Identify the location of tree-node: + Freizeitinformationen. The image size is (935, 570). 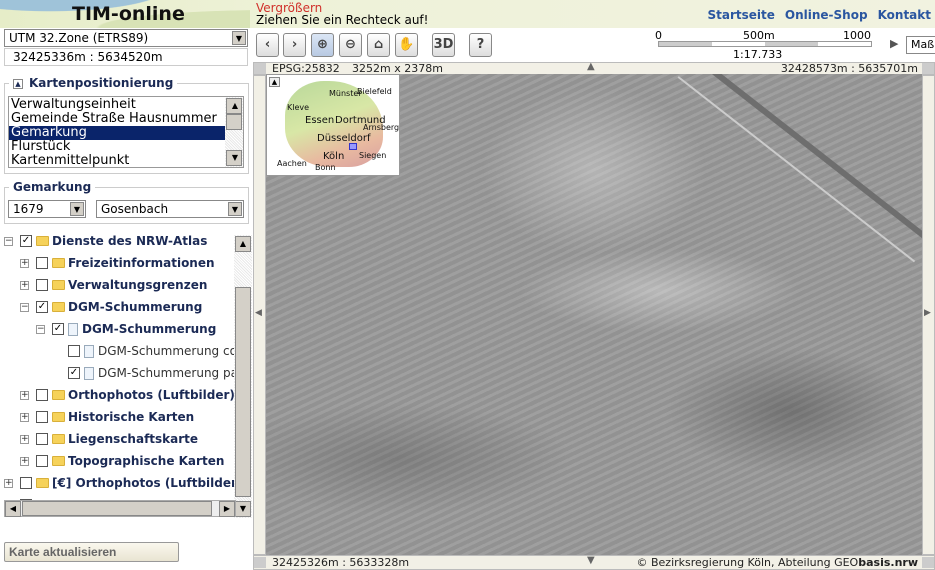
(117, 263).